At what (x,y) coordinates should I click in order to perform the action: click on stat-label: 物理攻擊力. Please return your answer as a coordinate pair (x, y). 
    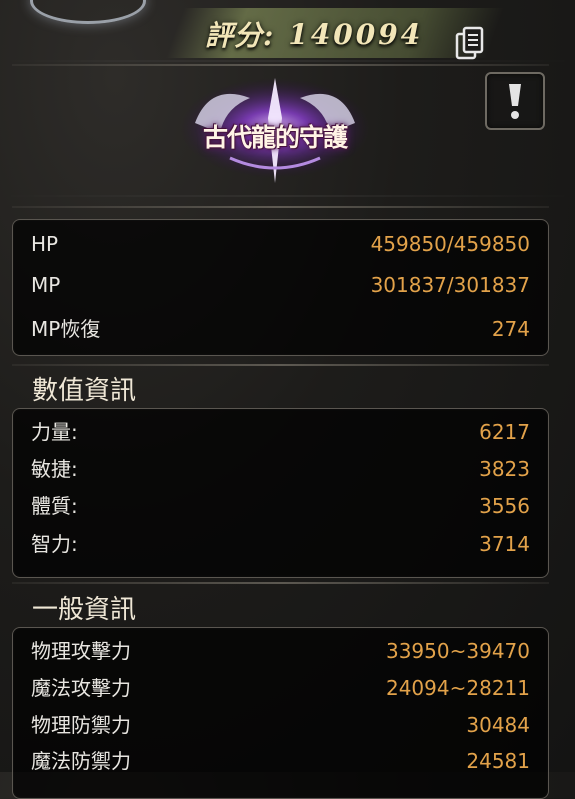
    Looking at the image, I should click on (81, 651).